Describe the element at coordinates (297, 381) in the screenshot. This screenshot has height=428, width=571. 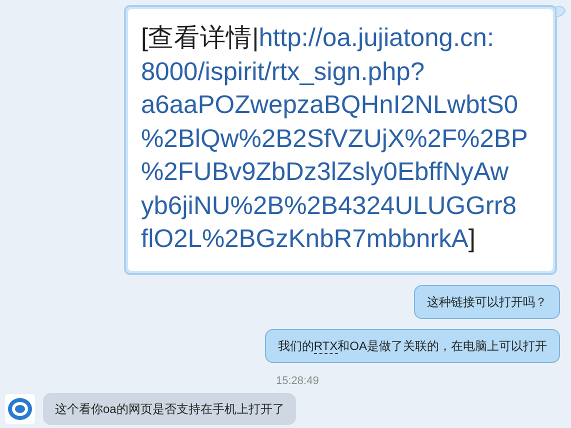
I see `timestamp: 15:28:49` at that location.